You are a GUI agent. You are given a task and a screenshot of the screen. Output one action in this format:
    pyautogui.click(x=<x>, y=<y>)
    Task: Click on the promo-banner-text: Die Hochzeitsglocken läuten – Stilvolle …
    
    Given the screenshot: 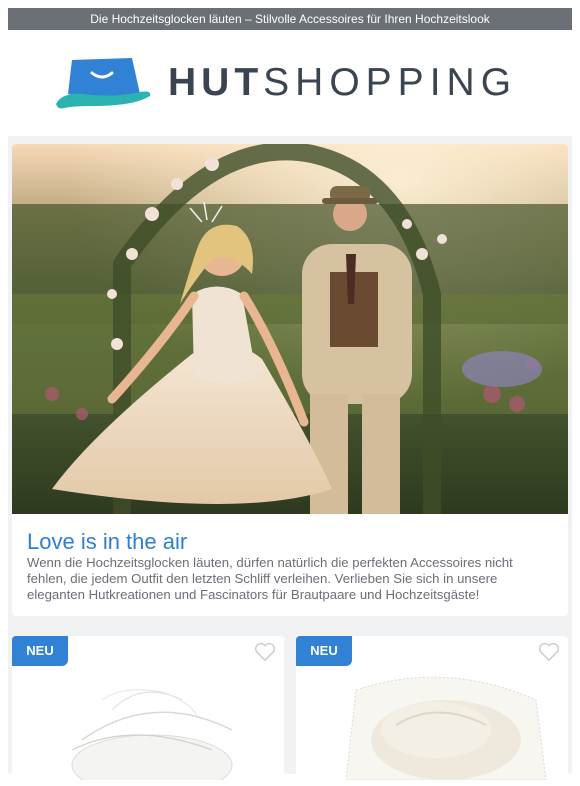 What is the action you would take?
    pyautogui.click(x=290, y=19)
    